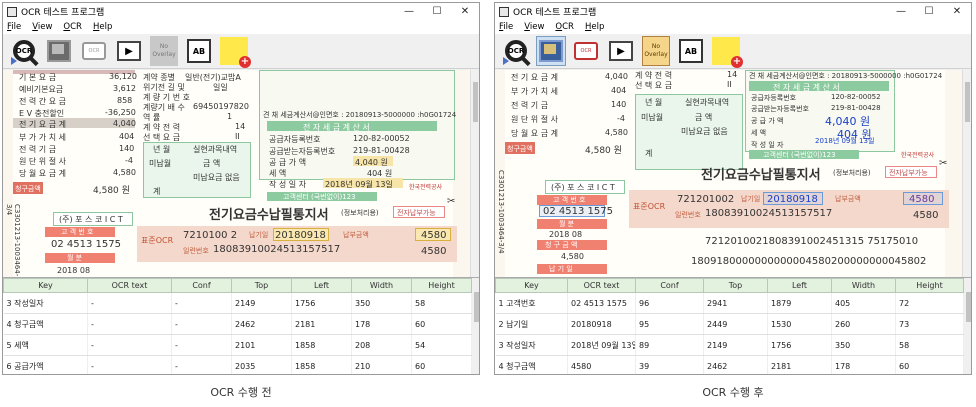 The image size is (976, 407). What do you see at coordinates (237, 345) in the screenshot?
I see `table-row: 5 세액 - -2101 1858 208 54` at bounding box center [237, 345].